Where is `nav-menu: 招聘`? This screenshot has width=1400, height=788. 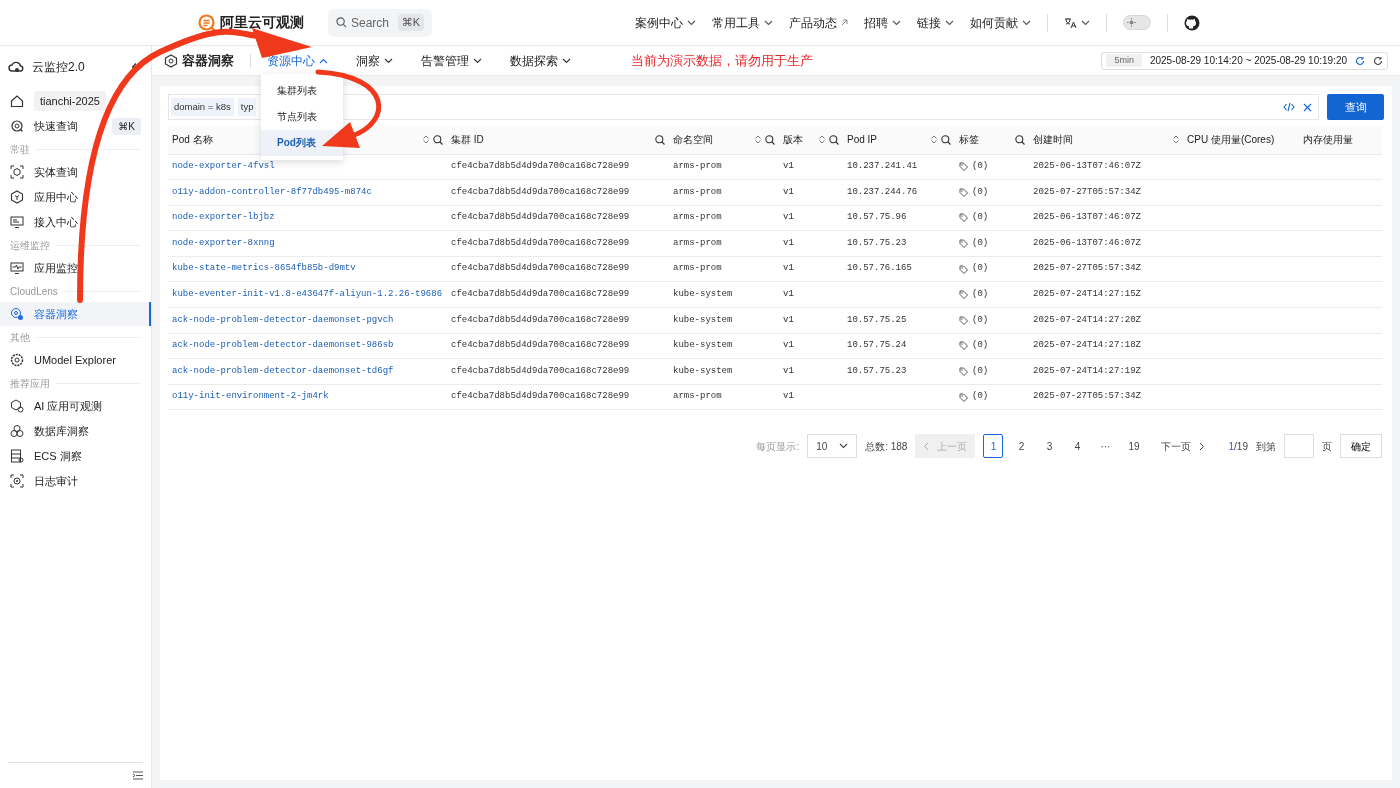
nav-menu: 招聘 is located at coordinates (882, 22).